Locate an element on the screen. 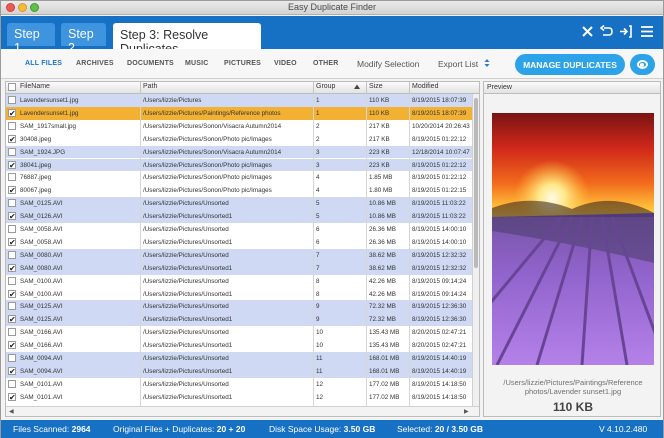  filename-cell: SAM_1917small.jpg is located at coordinates (48, 126).